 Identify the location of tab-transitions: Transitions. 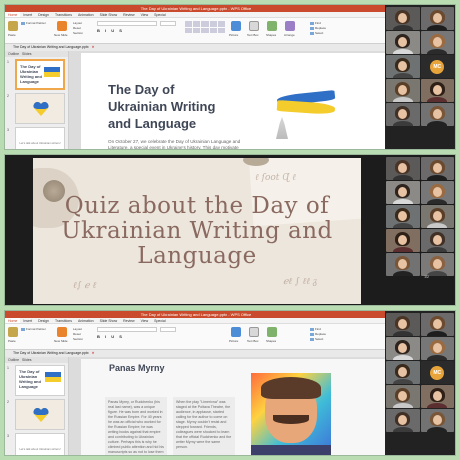
(63, 320).